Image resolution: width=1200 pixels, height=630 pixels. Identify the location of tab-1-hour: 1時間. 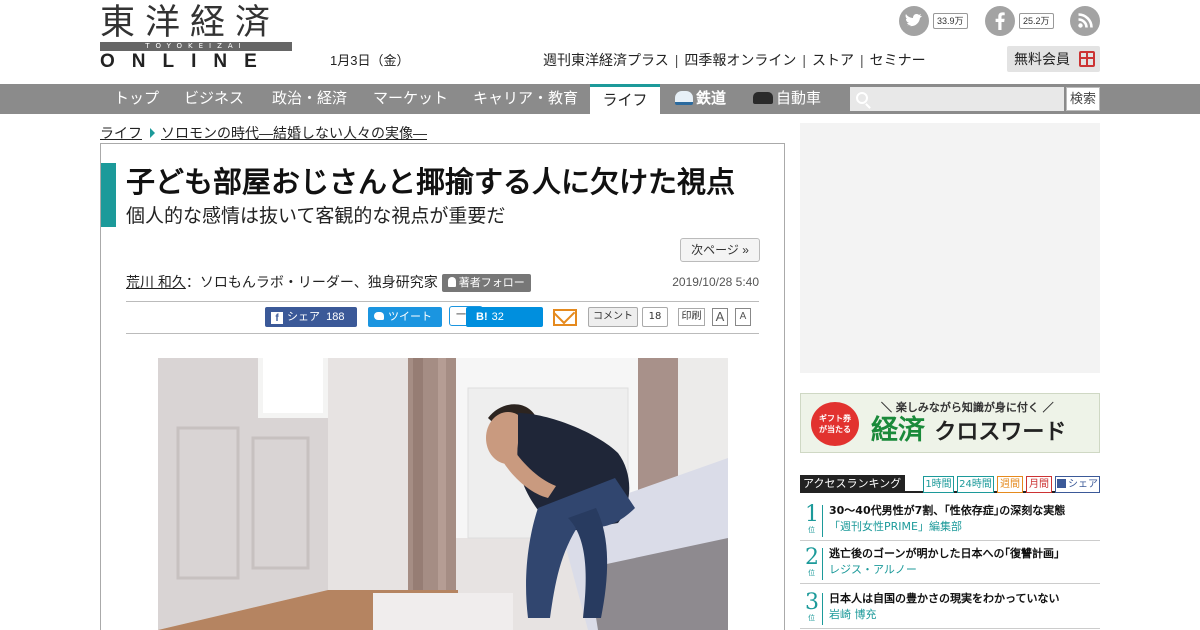
(938, 484).